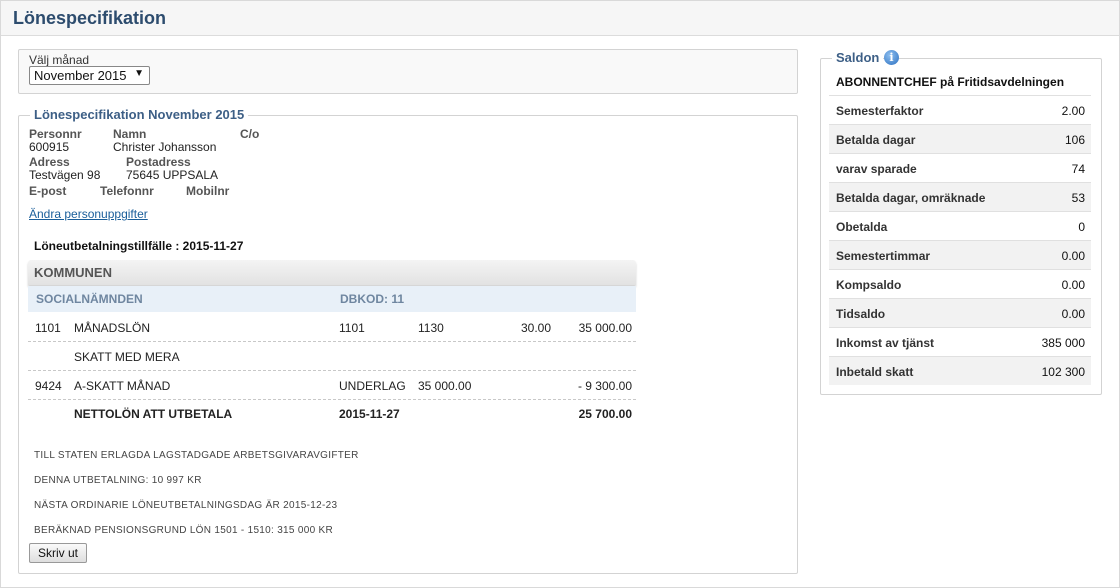 The width and height of the screenshot is (1120, 588). What do you see at coordinates (372, 386) in the screenshot?
I see `row-col3: UNDERLAG` at bounding box center [372, 386].